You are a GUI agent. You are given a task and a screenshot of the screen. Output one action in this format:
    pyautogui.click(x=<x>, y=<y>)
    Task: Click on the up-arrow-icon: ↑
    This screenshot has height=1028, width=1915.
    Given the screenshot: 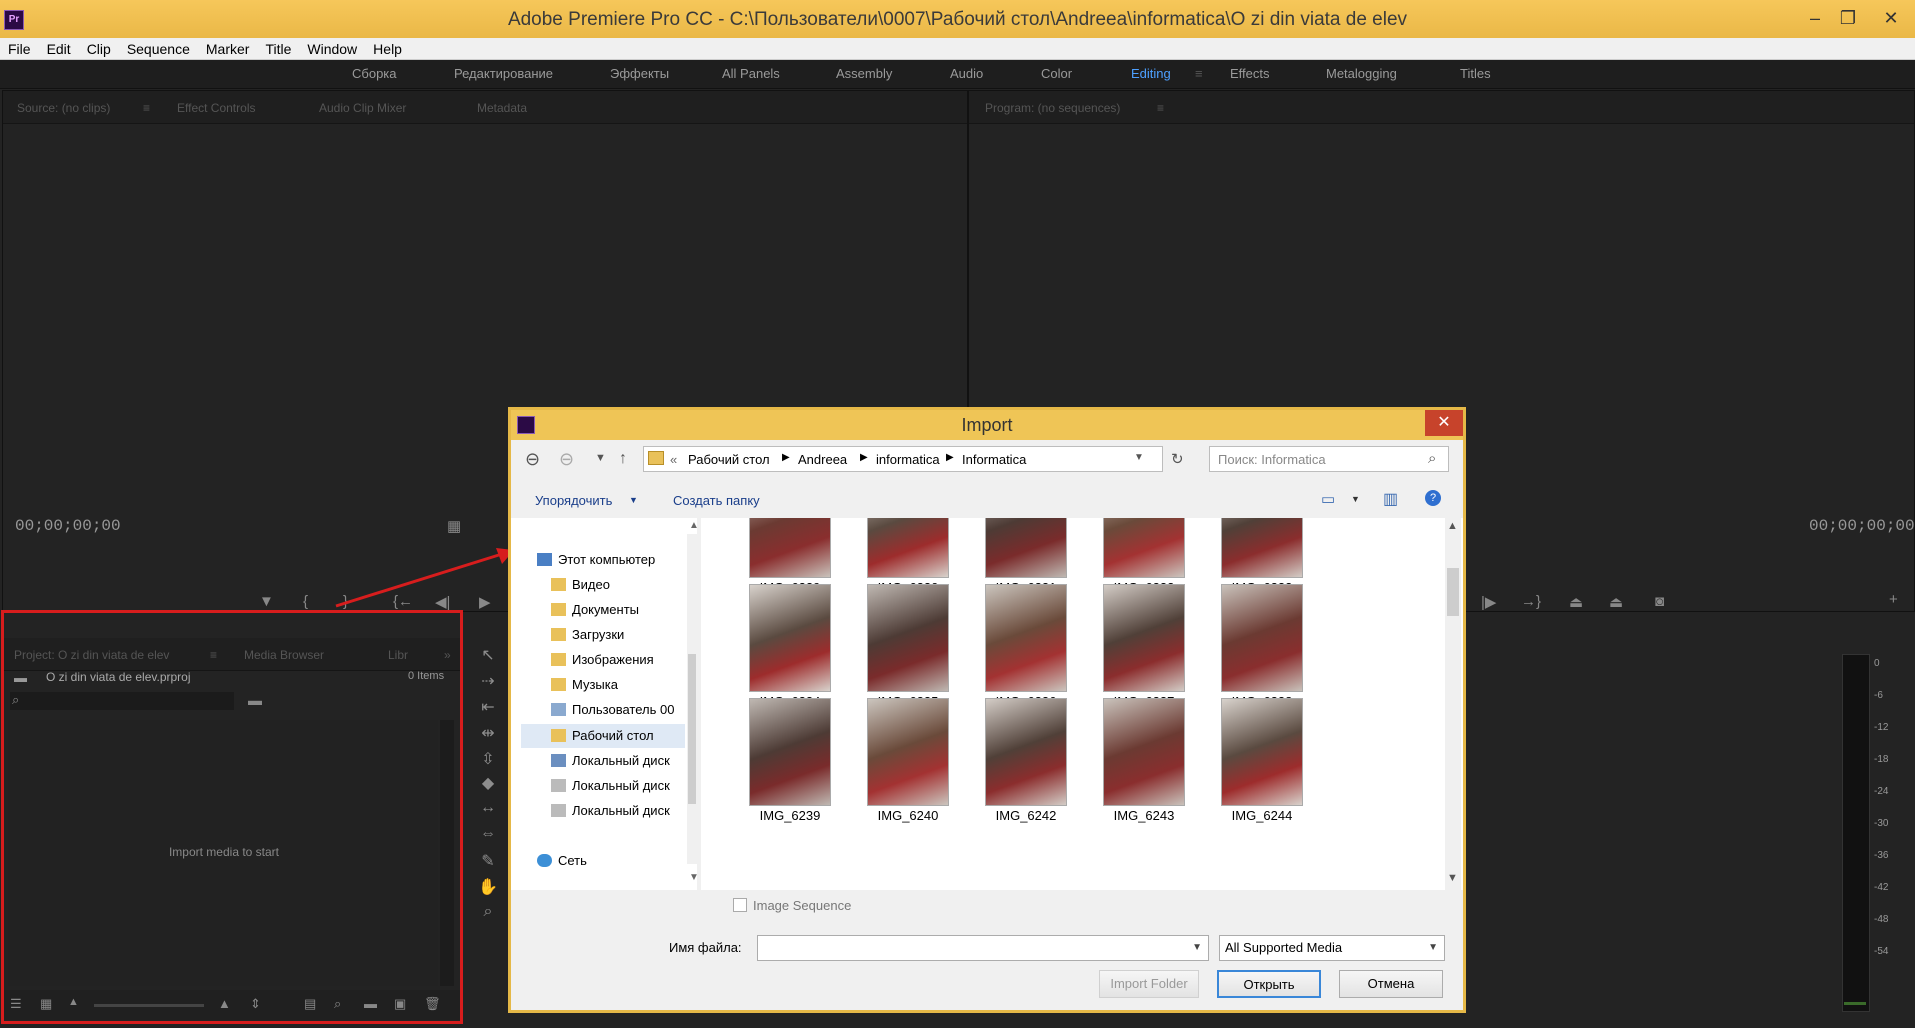 What is the action you would take?
    pyautogui.click(x=623, y=459)
    